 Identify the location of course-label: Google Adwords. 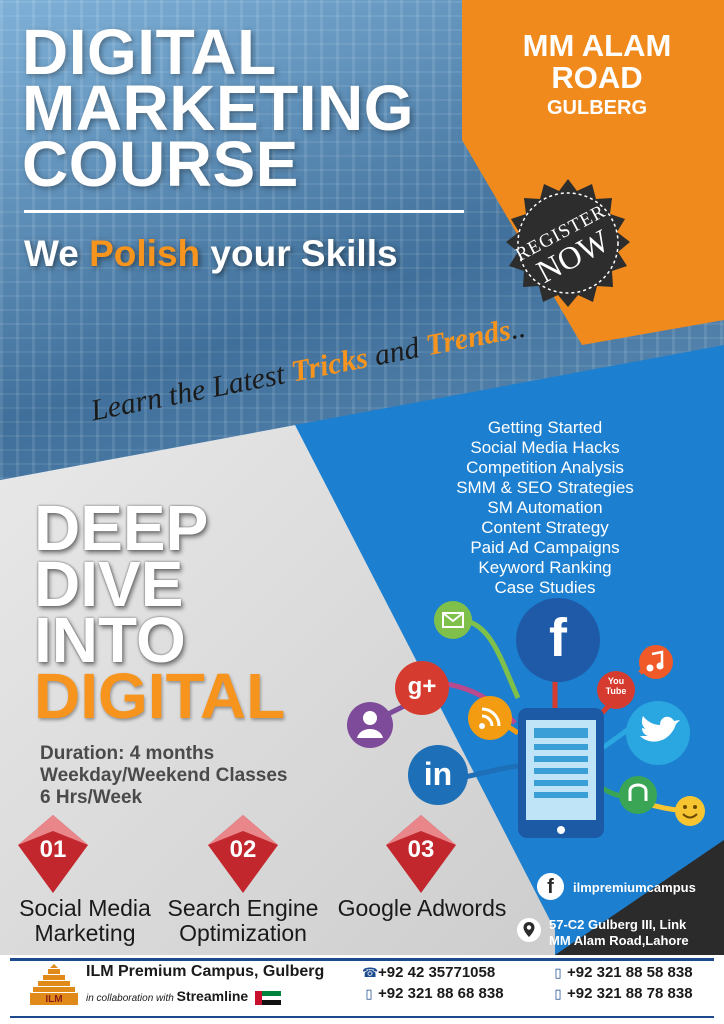
(422, 908).